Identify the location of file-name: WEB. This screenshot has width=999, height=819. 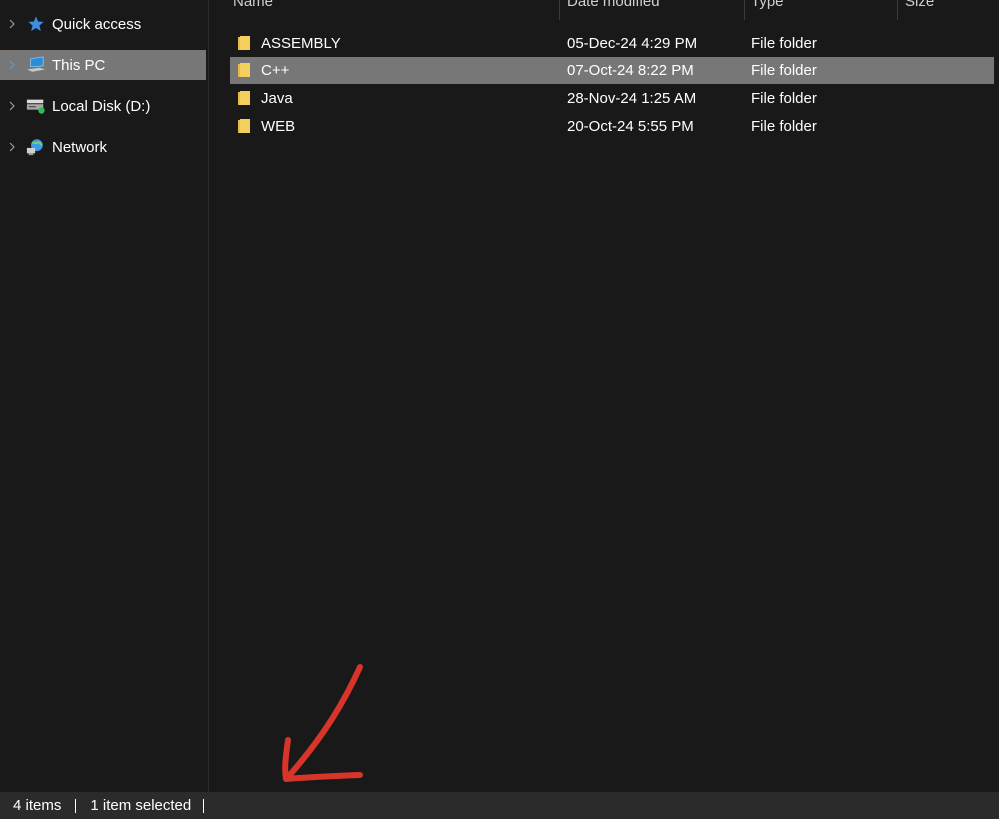
(278, 126).